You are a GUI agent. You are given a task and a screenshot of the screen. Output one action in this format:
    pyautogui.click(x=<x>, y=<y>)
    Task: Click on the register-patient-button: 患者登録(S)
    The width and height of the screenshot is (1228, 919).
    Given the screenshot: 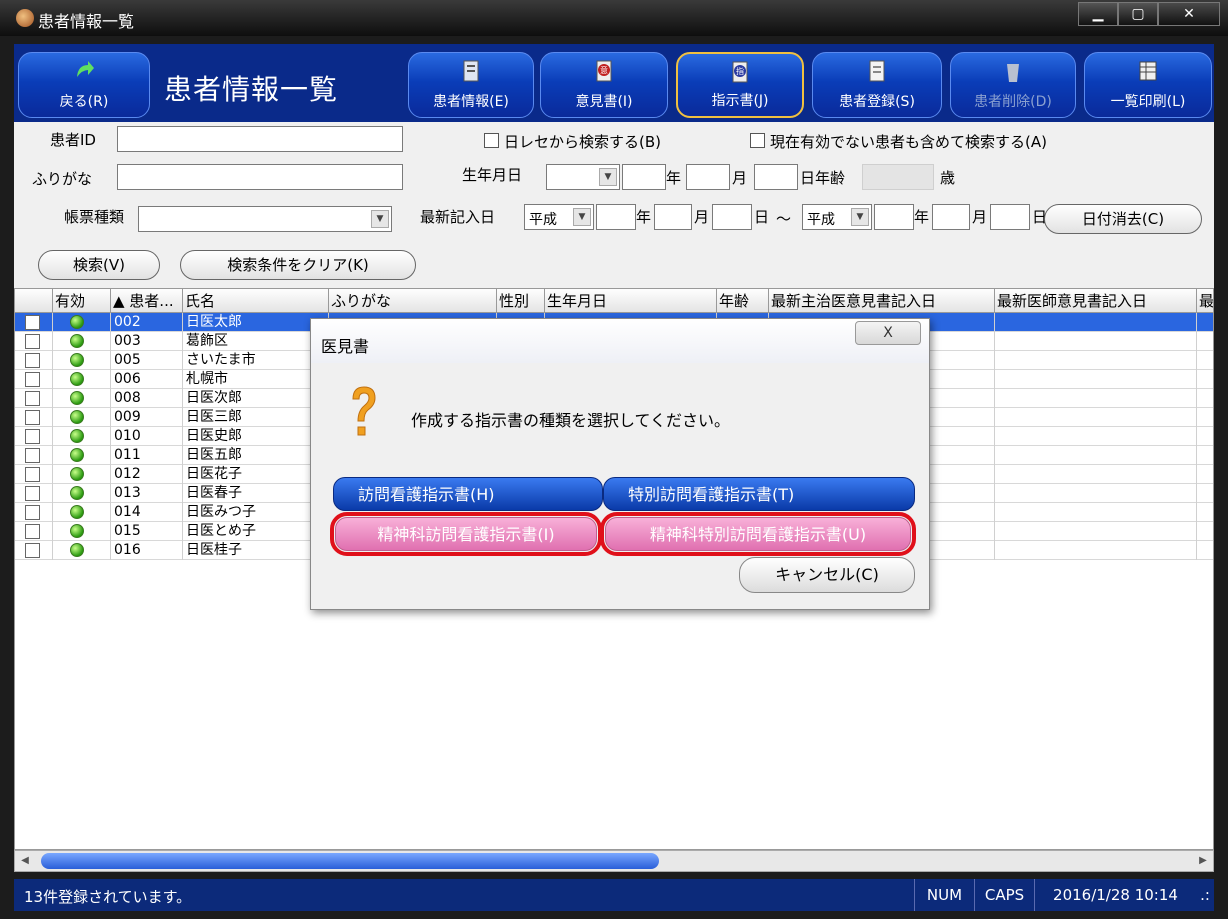 What is the action you would take?
    pyautogui.click(x=877, y=85)
    